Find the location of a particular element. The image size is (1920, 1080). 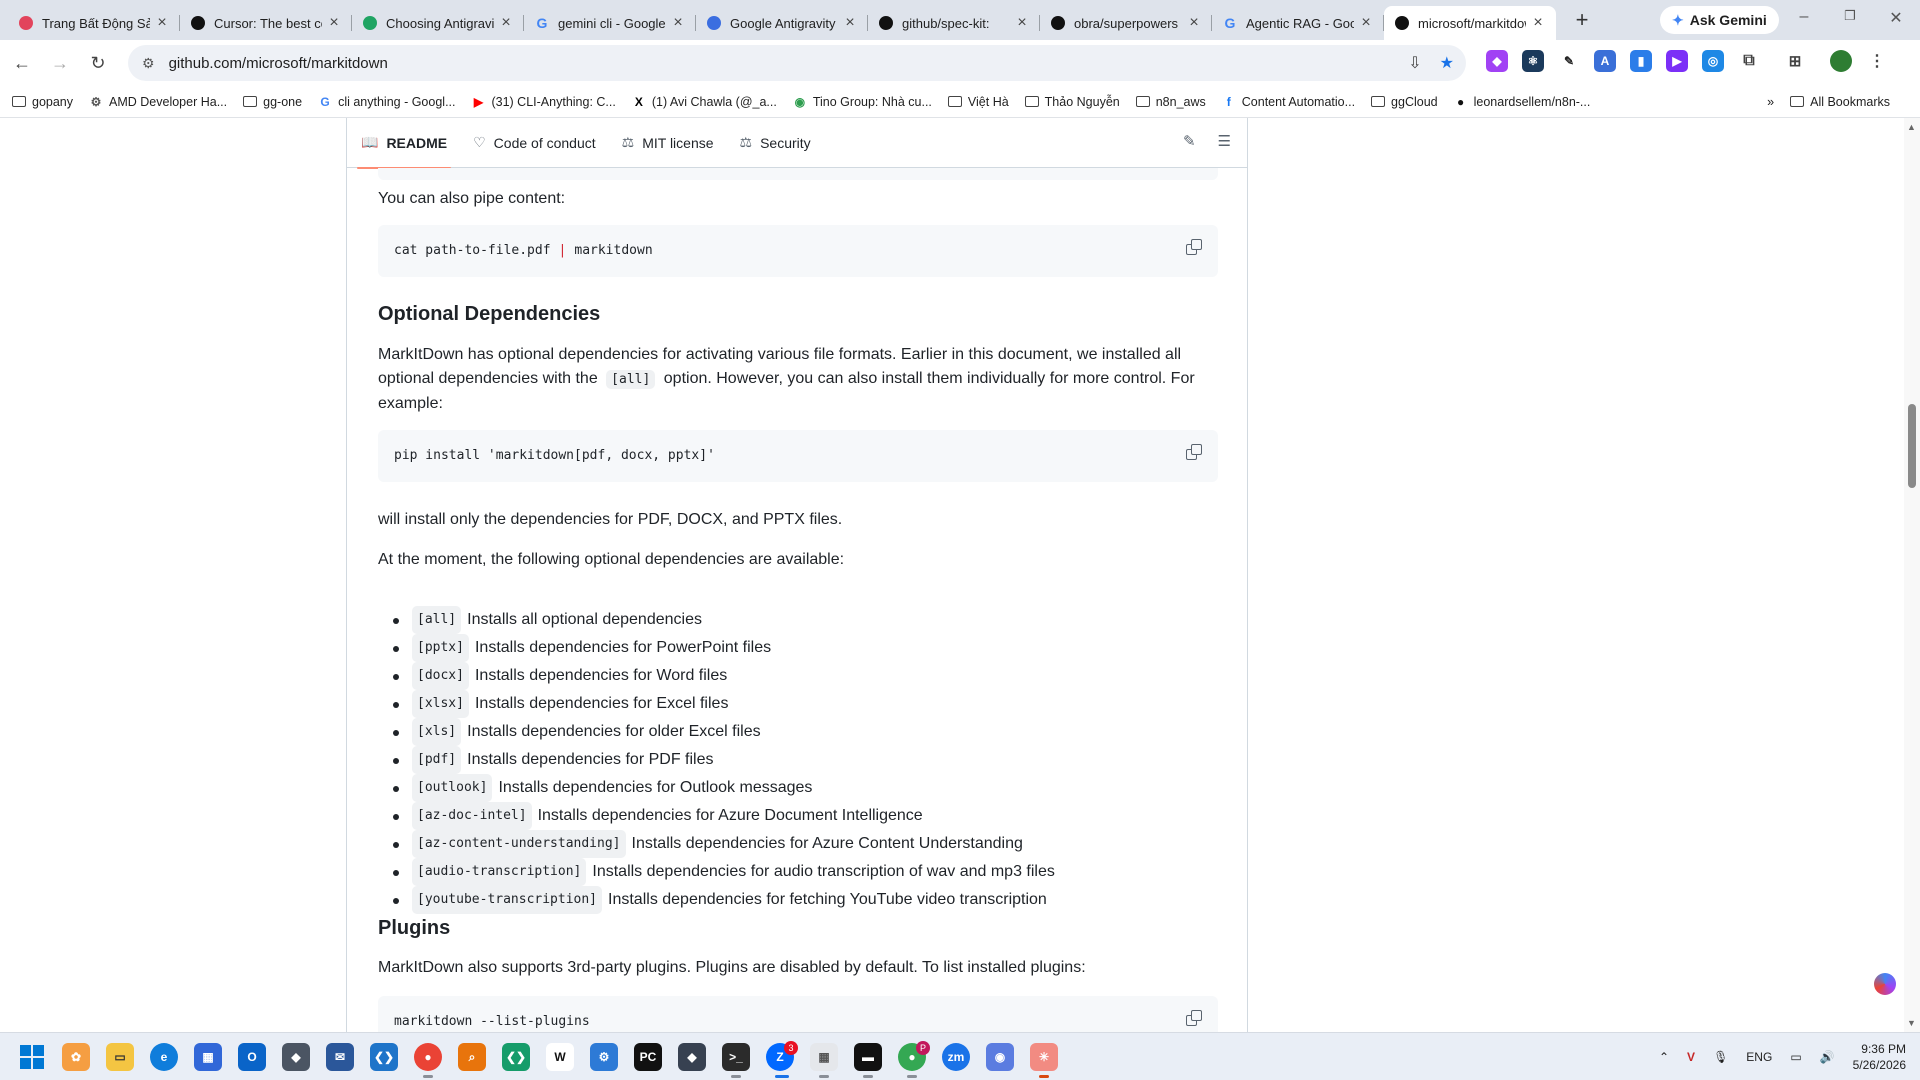

forward-icon: → is located at coordinates (60, 63).